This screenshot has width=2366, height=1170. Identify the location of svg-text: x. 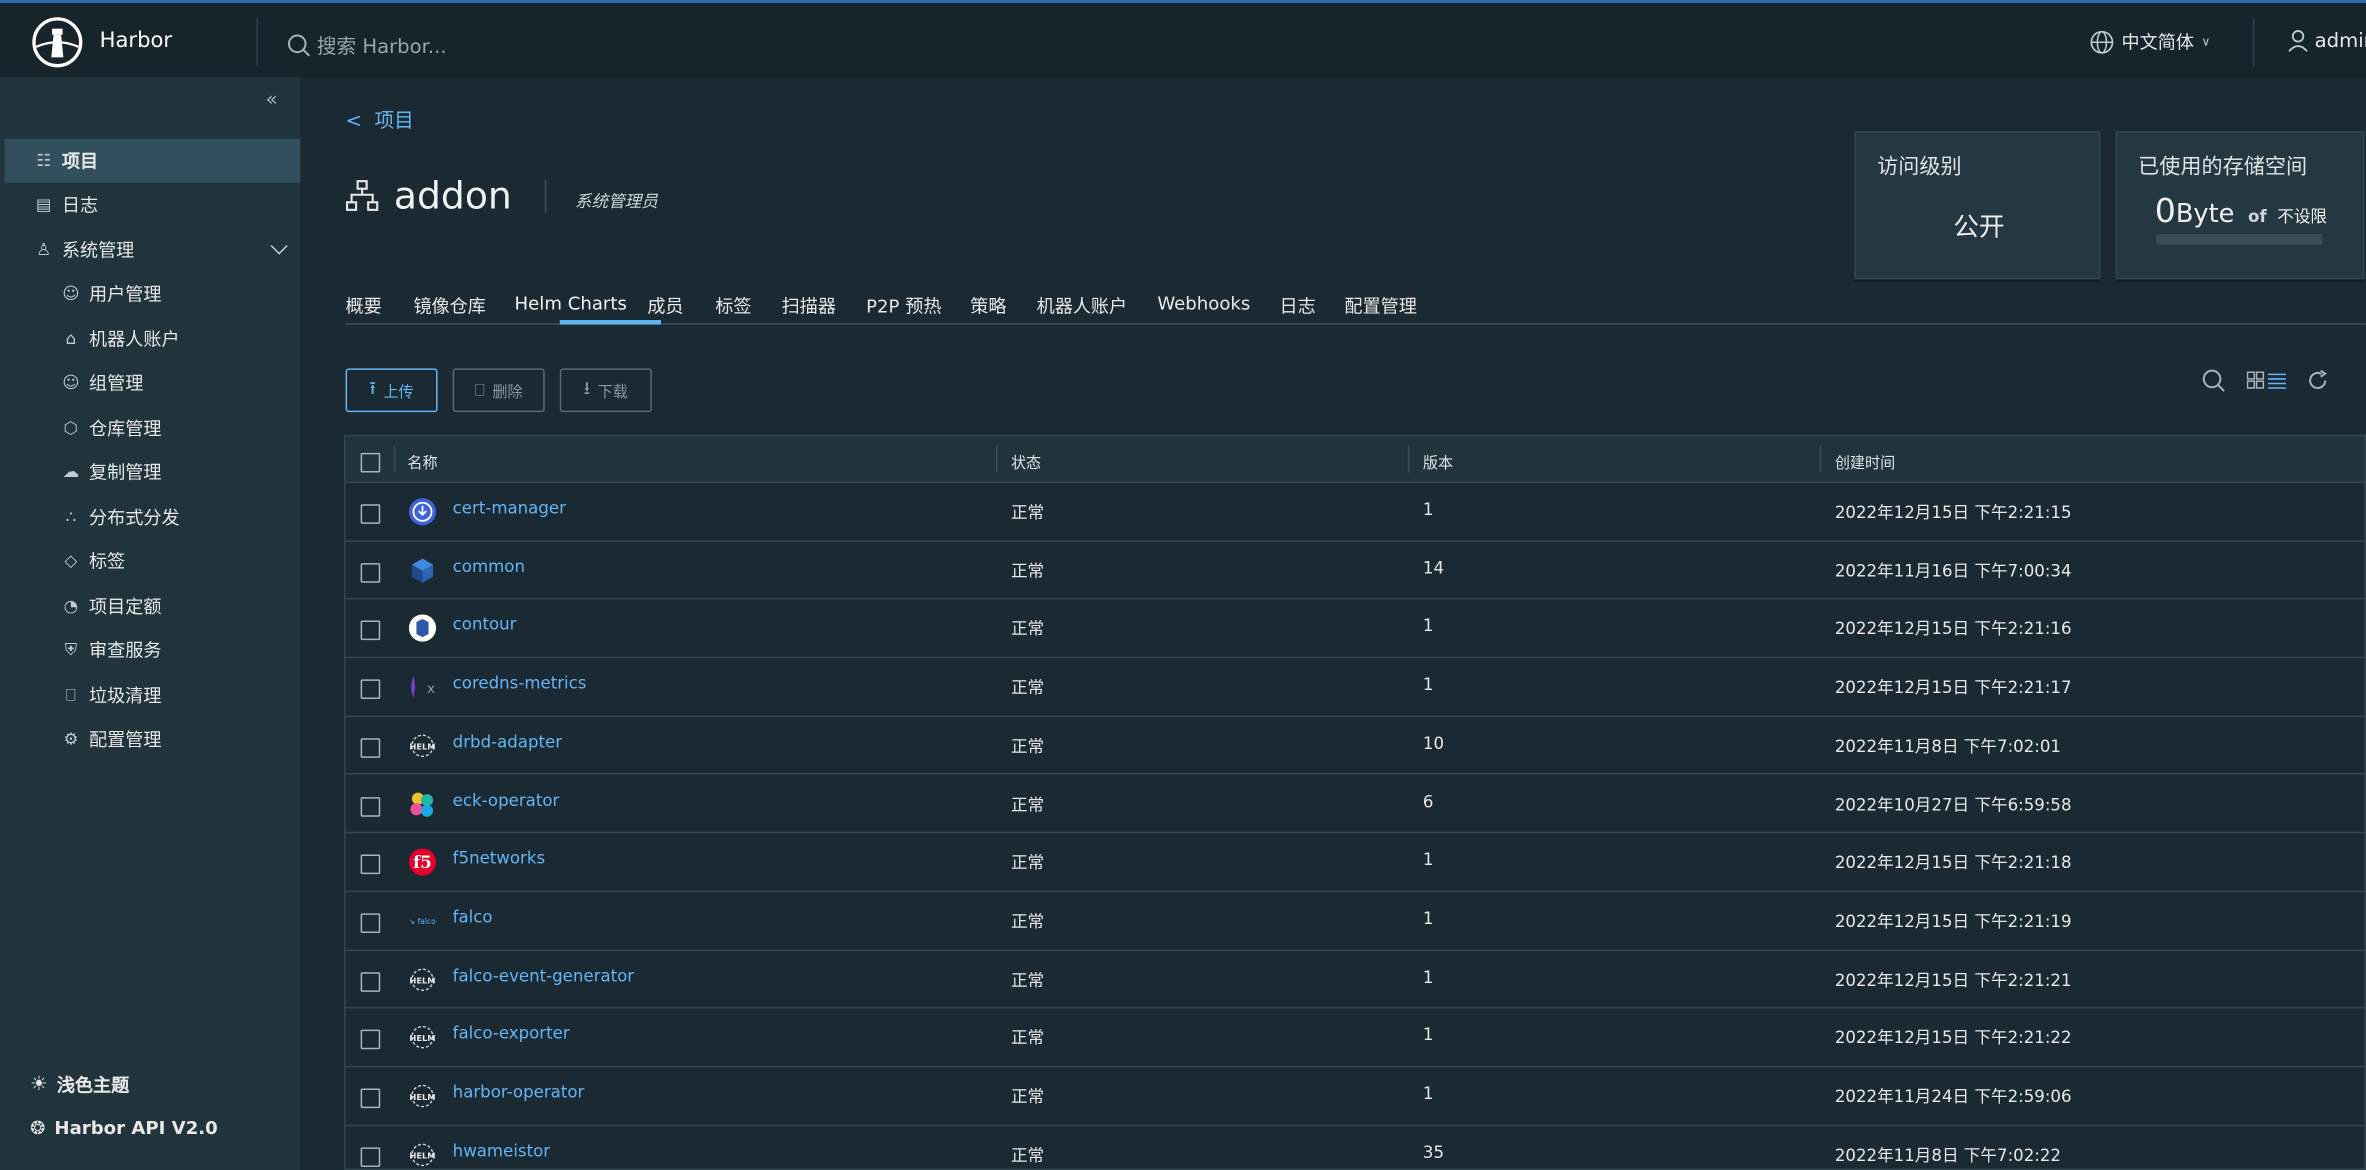
(431, 689).